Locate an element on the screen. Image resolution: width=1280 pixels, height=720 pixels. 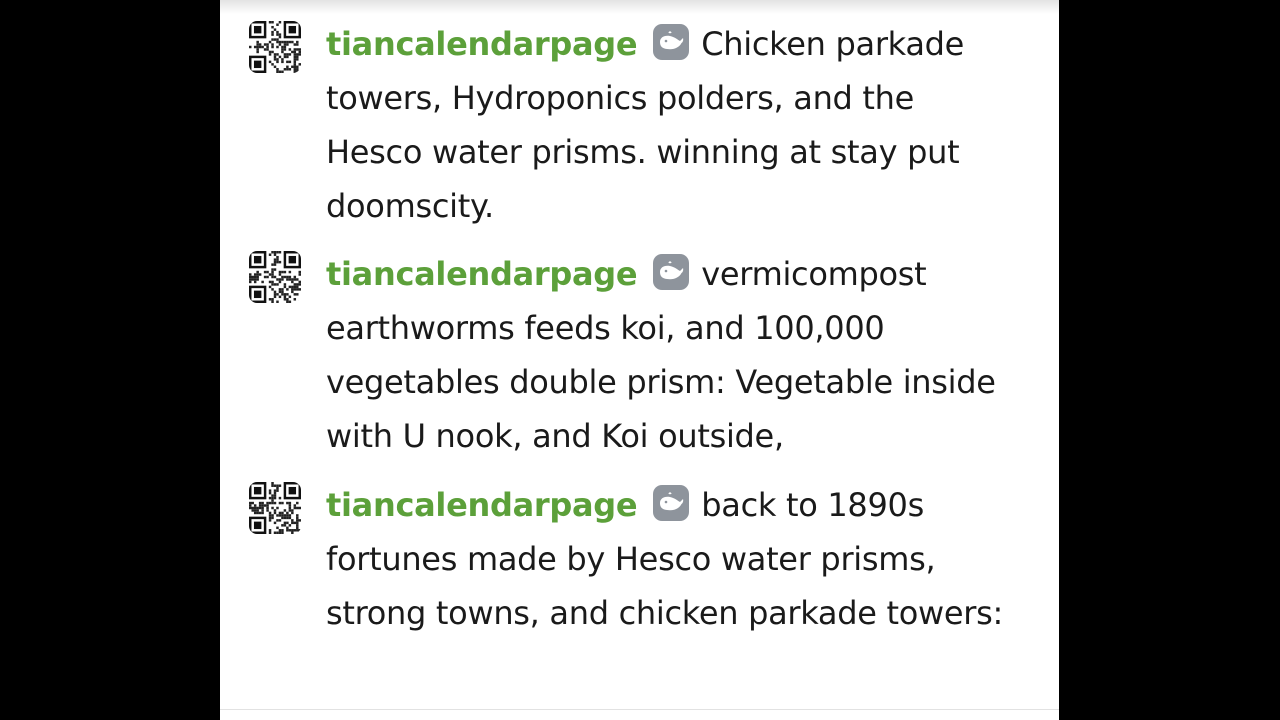
top-shadow is located at coordinates (639, 7).